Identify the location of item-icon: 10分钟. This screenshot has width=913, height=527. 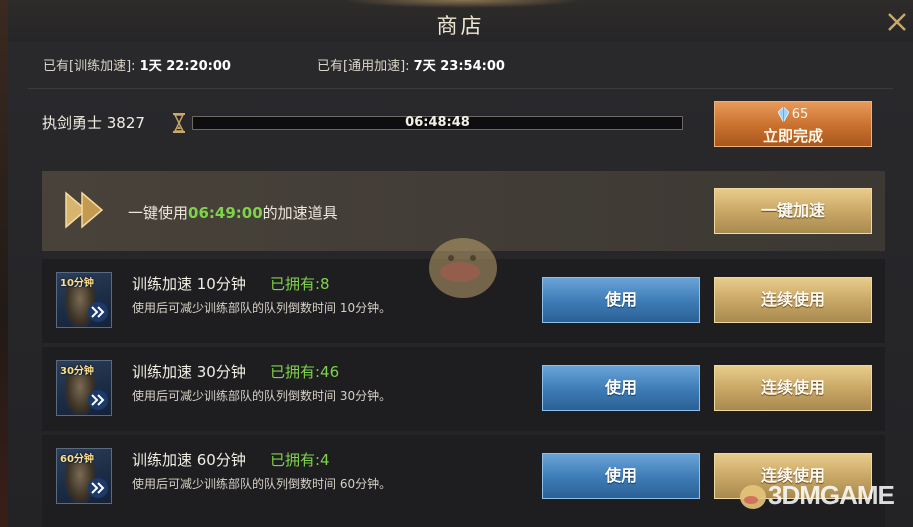
(84, 300).